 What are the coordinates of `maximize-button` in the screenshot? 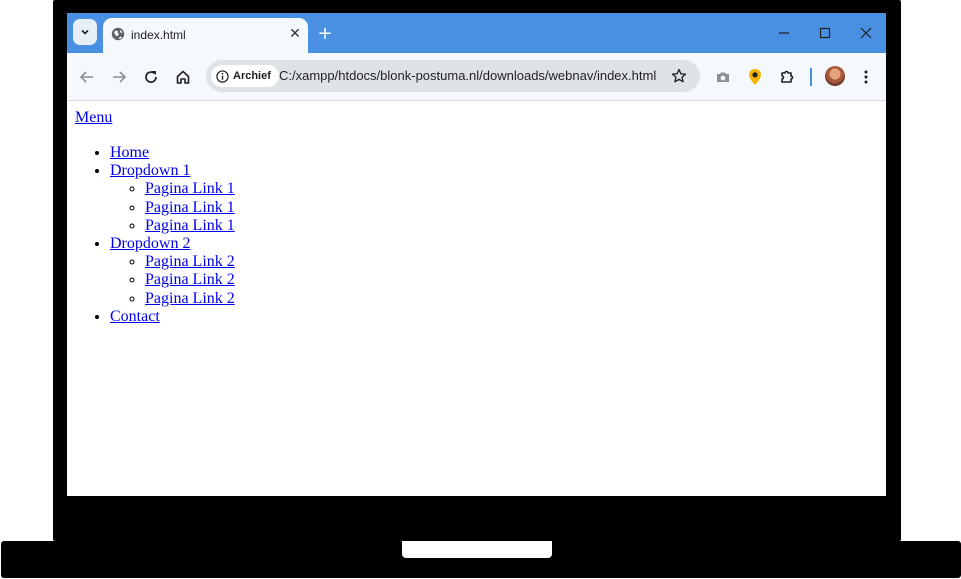 It's located at (825, 33).